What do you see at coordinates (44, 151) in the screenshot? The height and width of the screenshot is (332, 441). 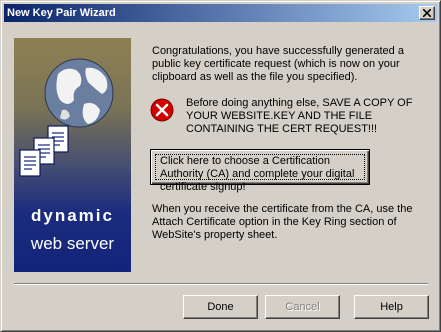 I see `documents-icon` at bounding box center [44, 151].